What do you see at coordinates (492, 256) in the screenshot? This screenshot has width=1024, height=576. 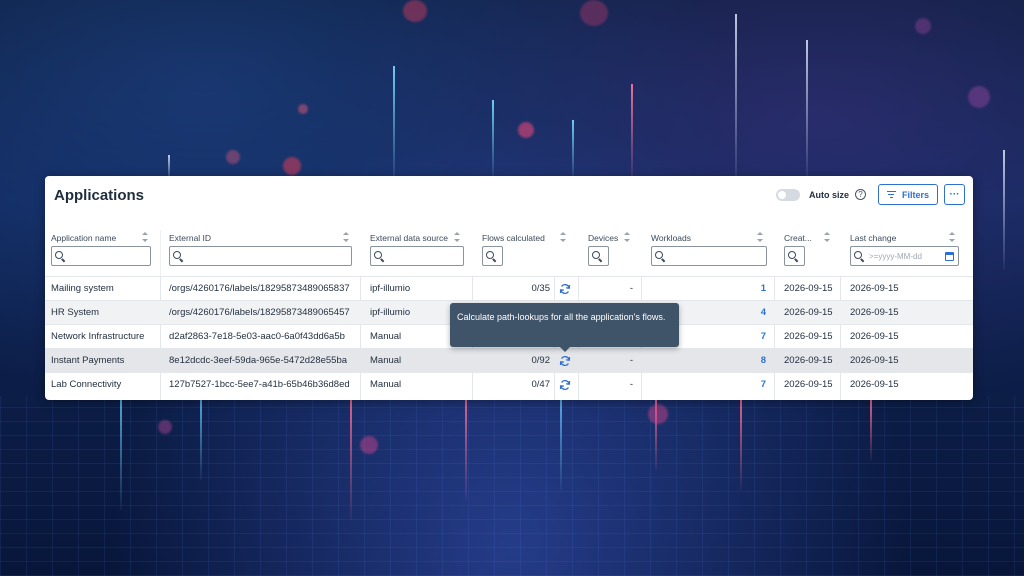 I see `flows-calculated-filter-input` at bounding box center [492, 256].